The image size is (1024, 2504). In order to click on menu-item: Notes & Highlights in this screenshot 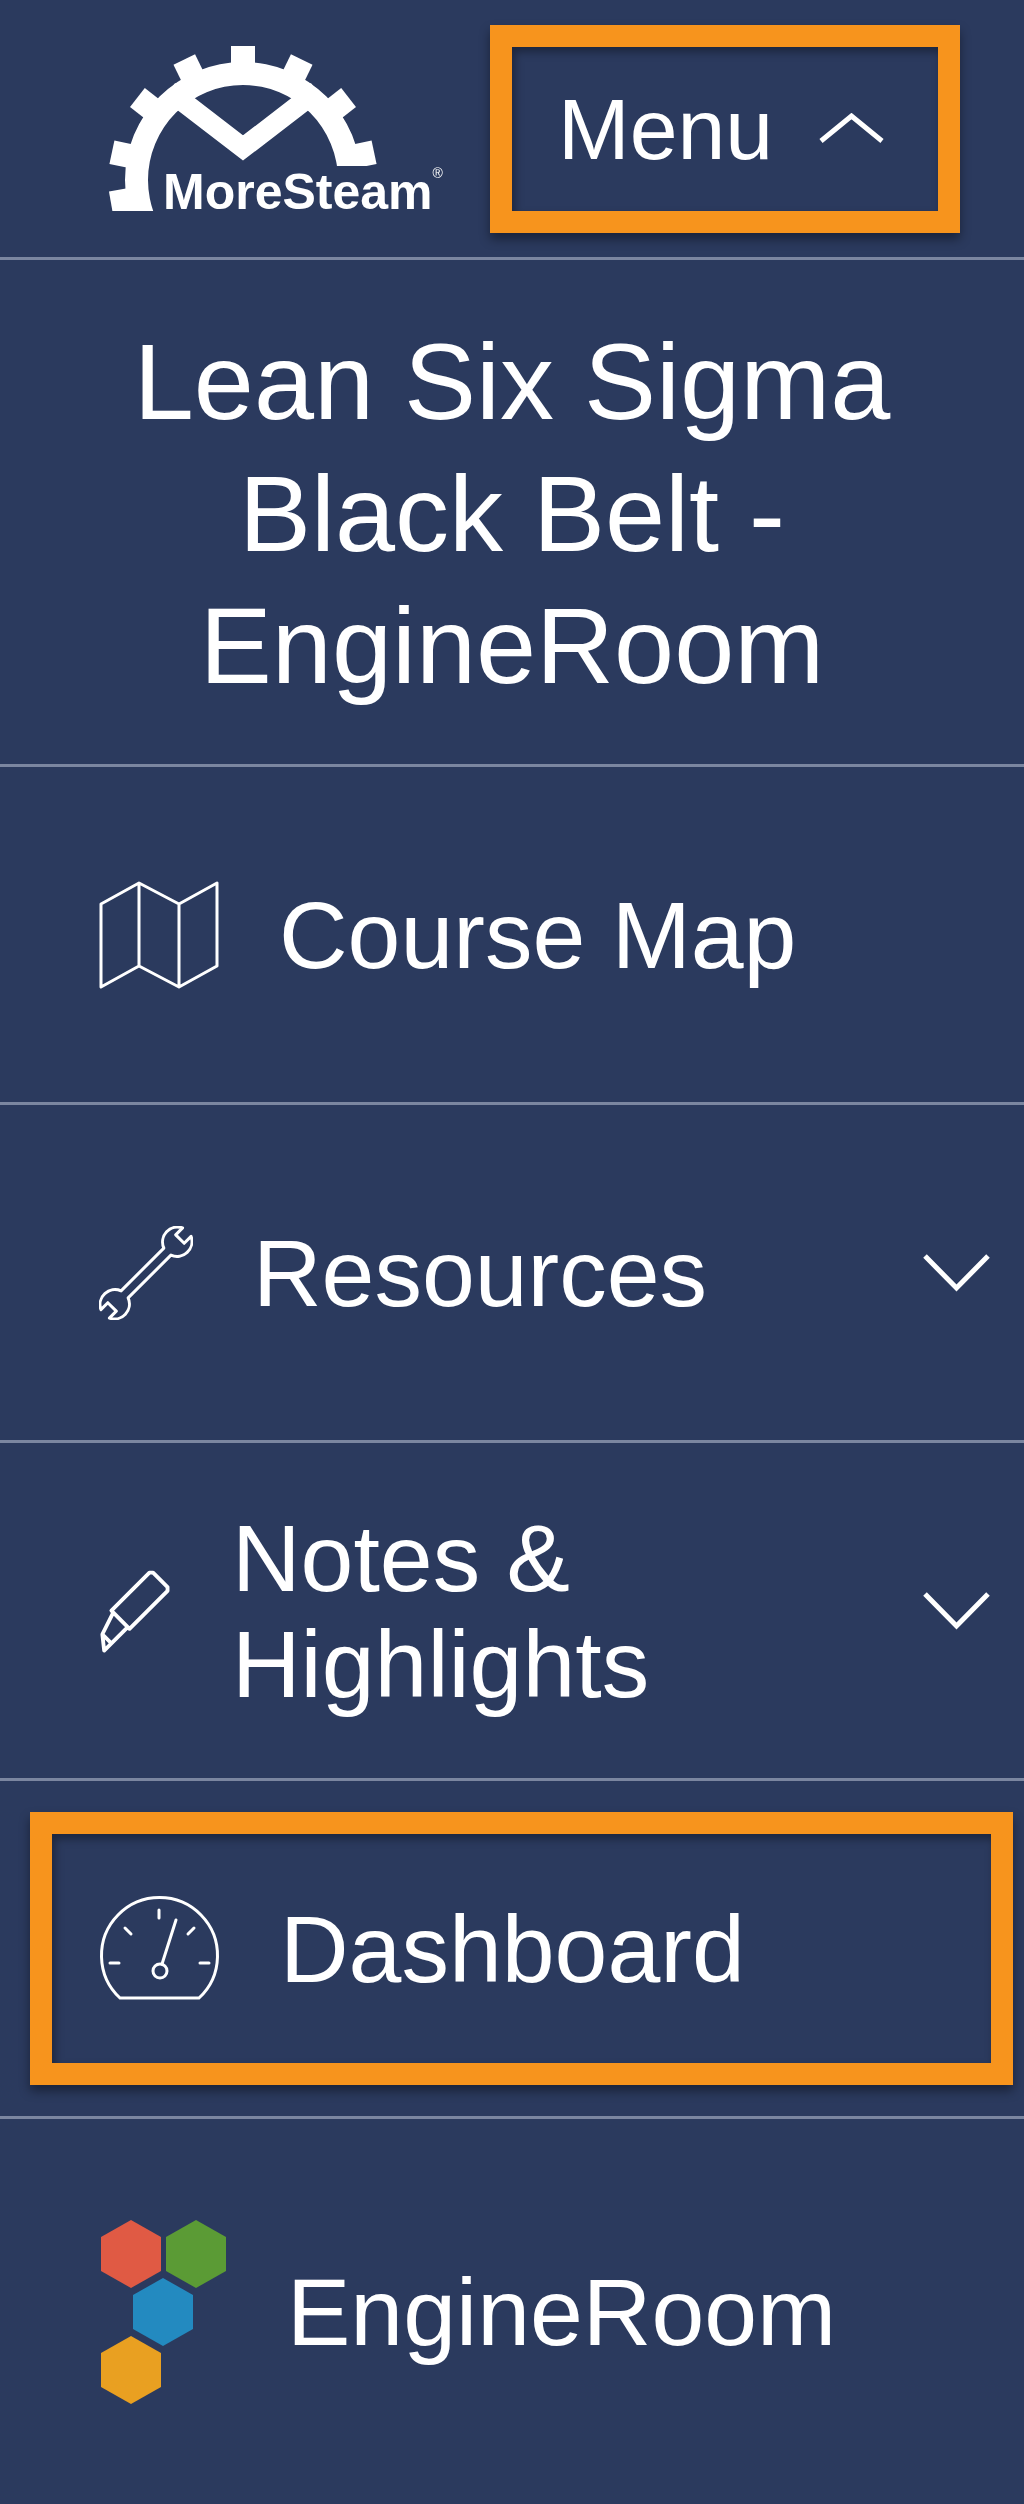, I will do `click(521, 1610)`.